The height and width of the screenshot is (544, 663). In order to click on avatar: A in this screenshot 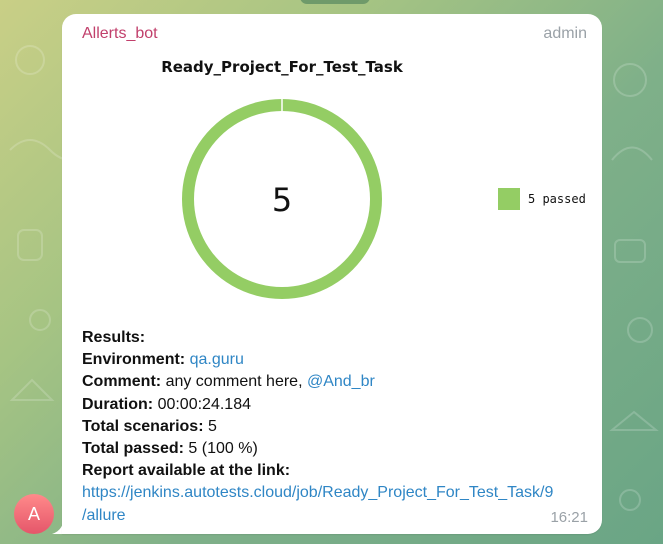, I will do `click(34, 514)`.